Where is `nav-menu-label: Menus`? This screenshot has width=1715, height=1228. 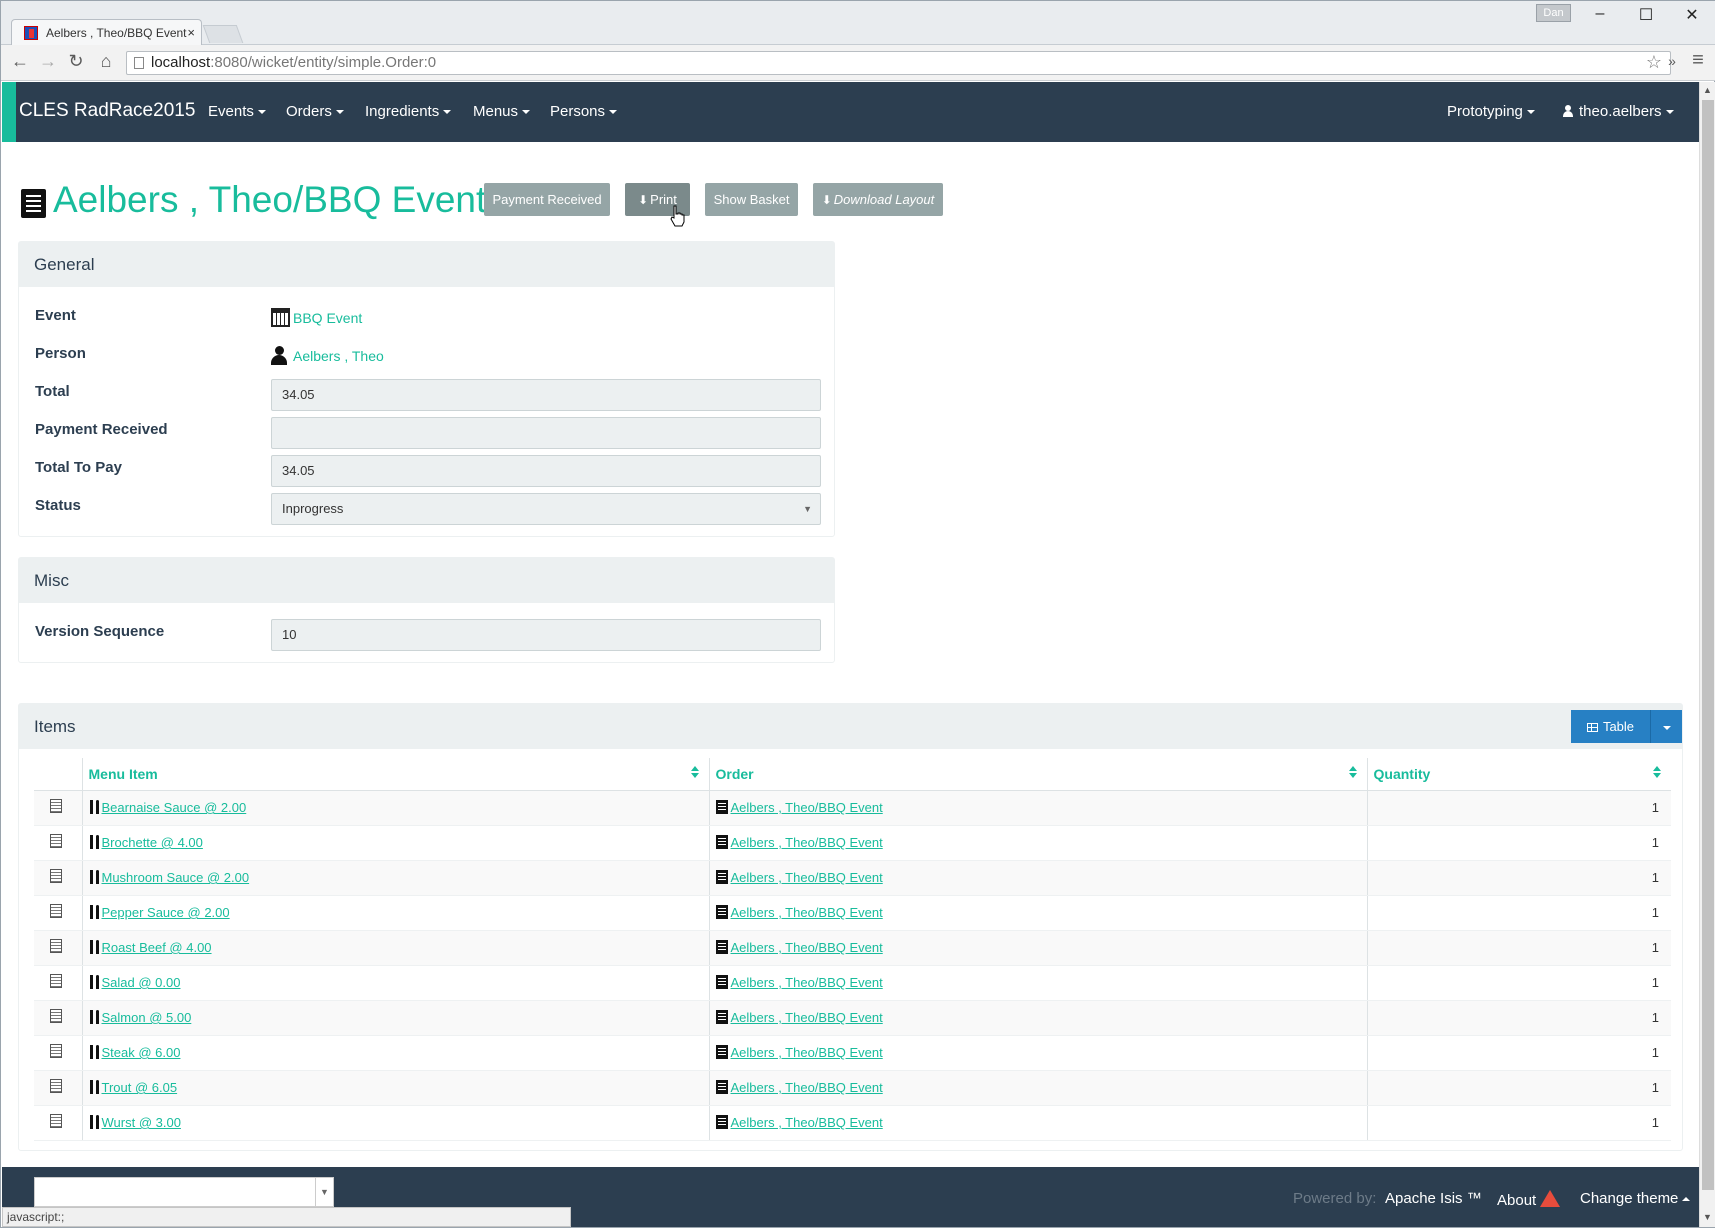 nav-menu-label: Menus is located at coordinates (496, 111).